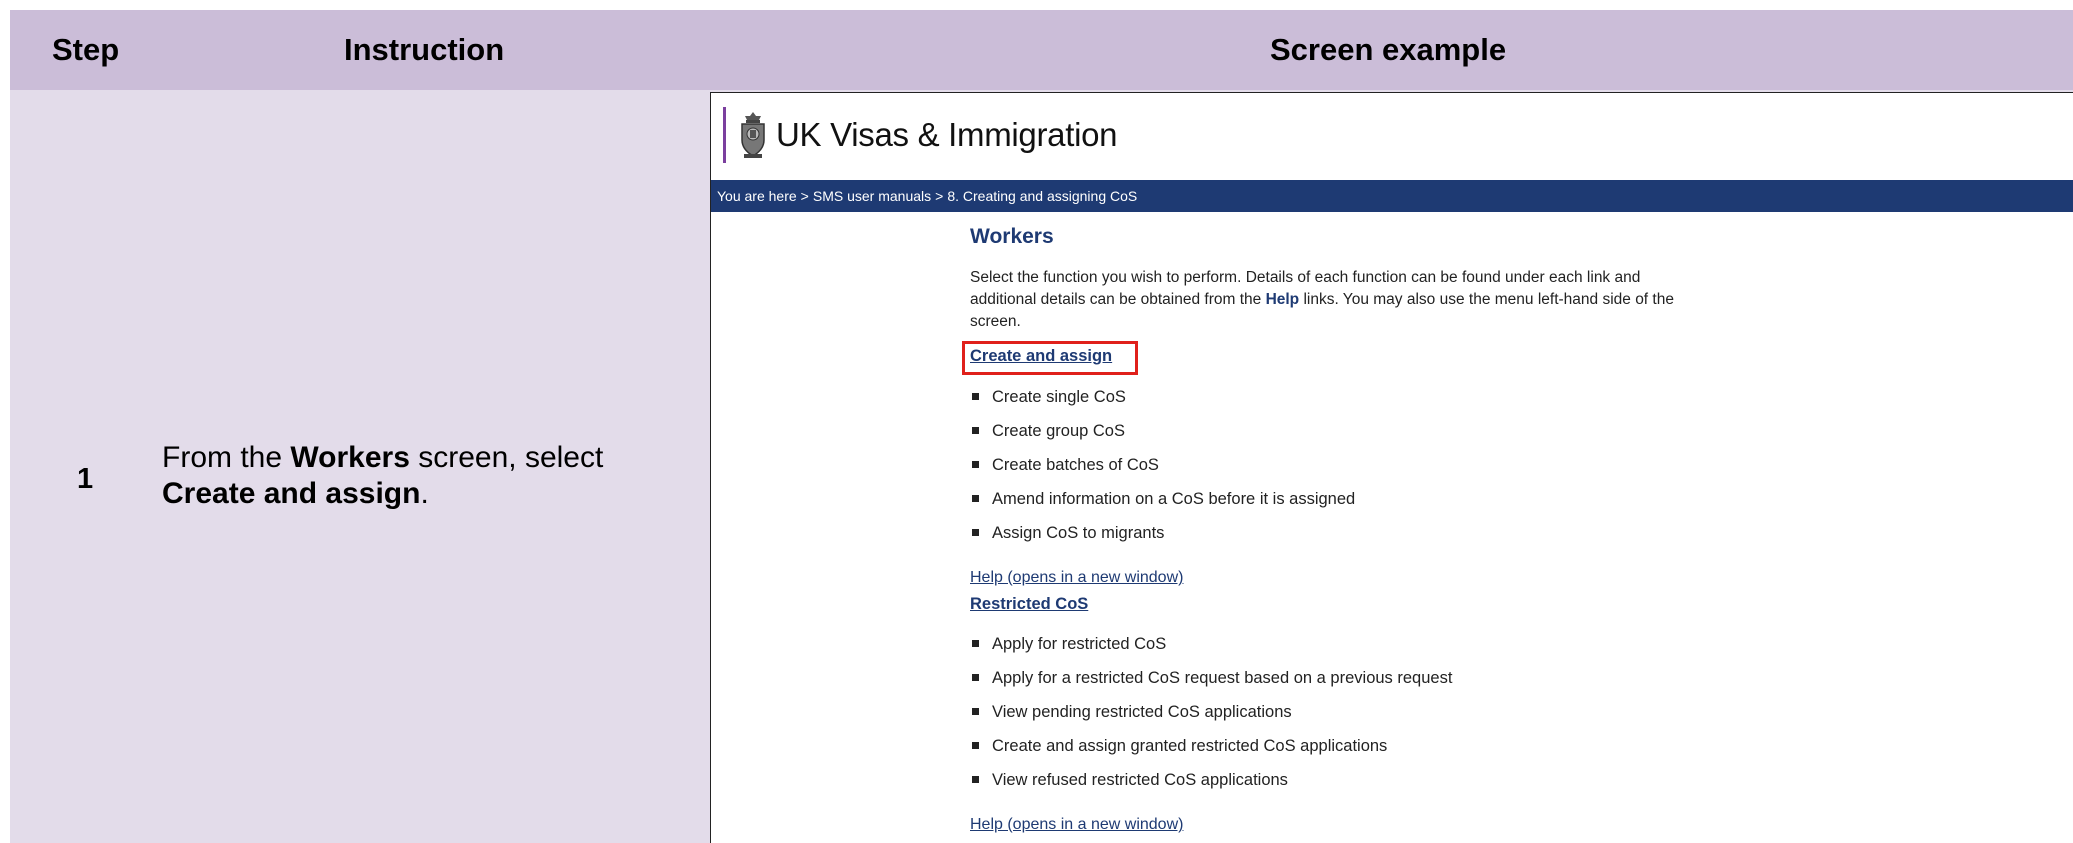 The height and width of the screenshot is (843, 2073). Describe the element at coordinates (1350, 787) in the screenshot. I see `list-item: View refused restricted CoS applications` at that location.